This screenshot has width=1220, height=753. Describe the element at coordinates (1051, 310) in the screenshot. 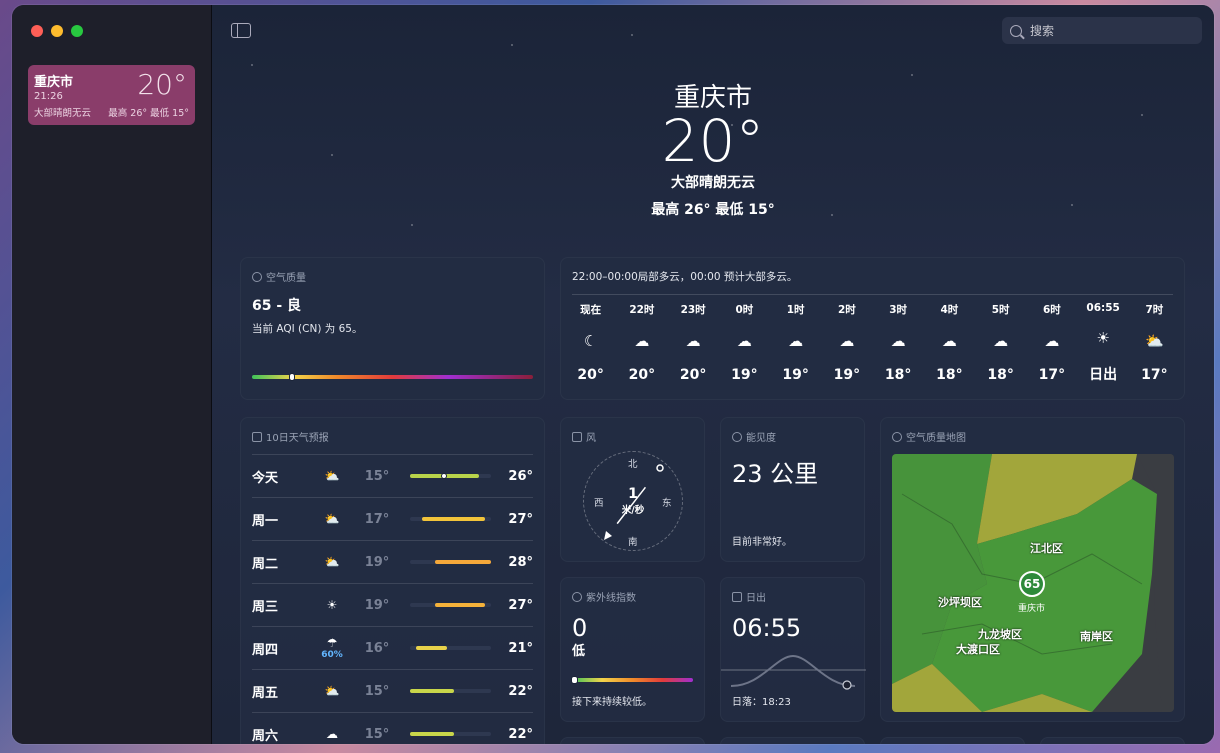

I see `hour-time: 6时` at that location.